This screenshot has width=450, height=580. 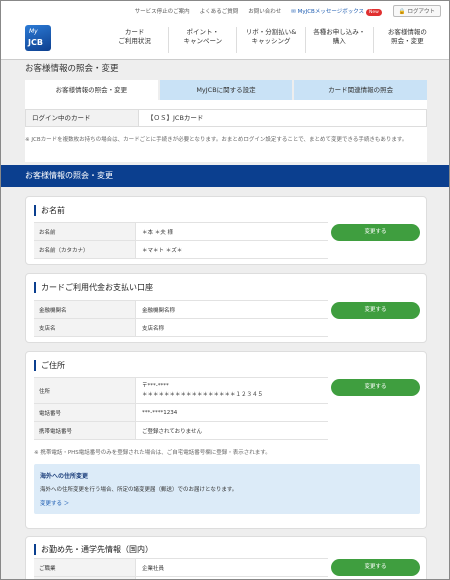 What do you see at coordinates (203, 394) in the screenshot?
I see `street-address: ＊＊＊＊＊＊＊＊＊＊＊＊＊＊＊＊＊１２３４５` at bounding box center [203, 394].